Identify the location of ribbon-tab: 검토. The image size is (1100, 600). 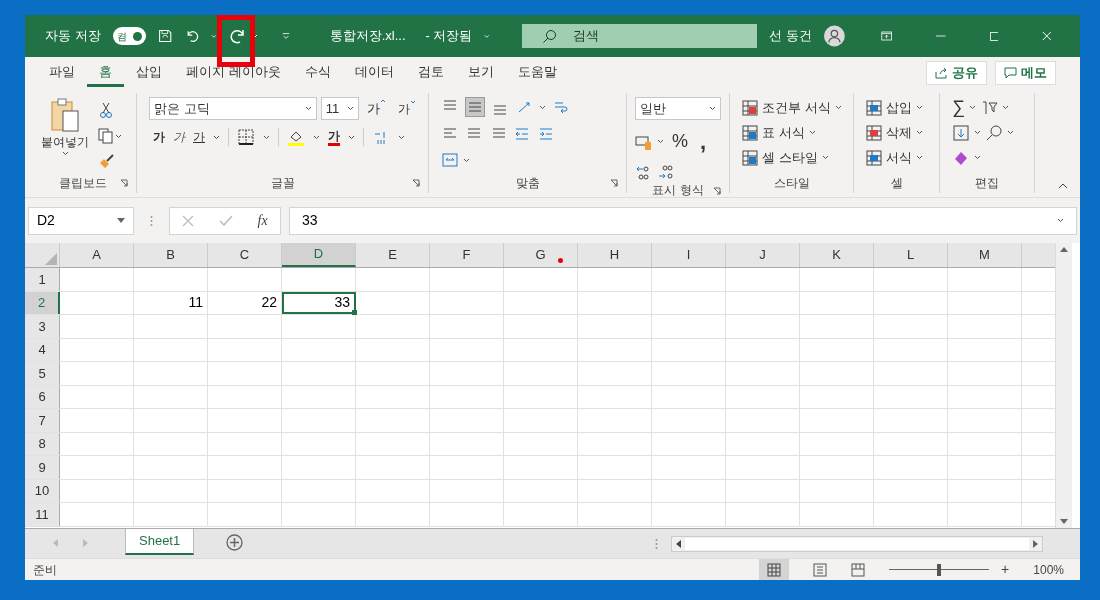
(430, 73).